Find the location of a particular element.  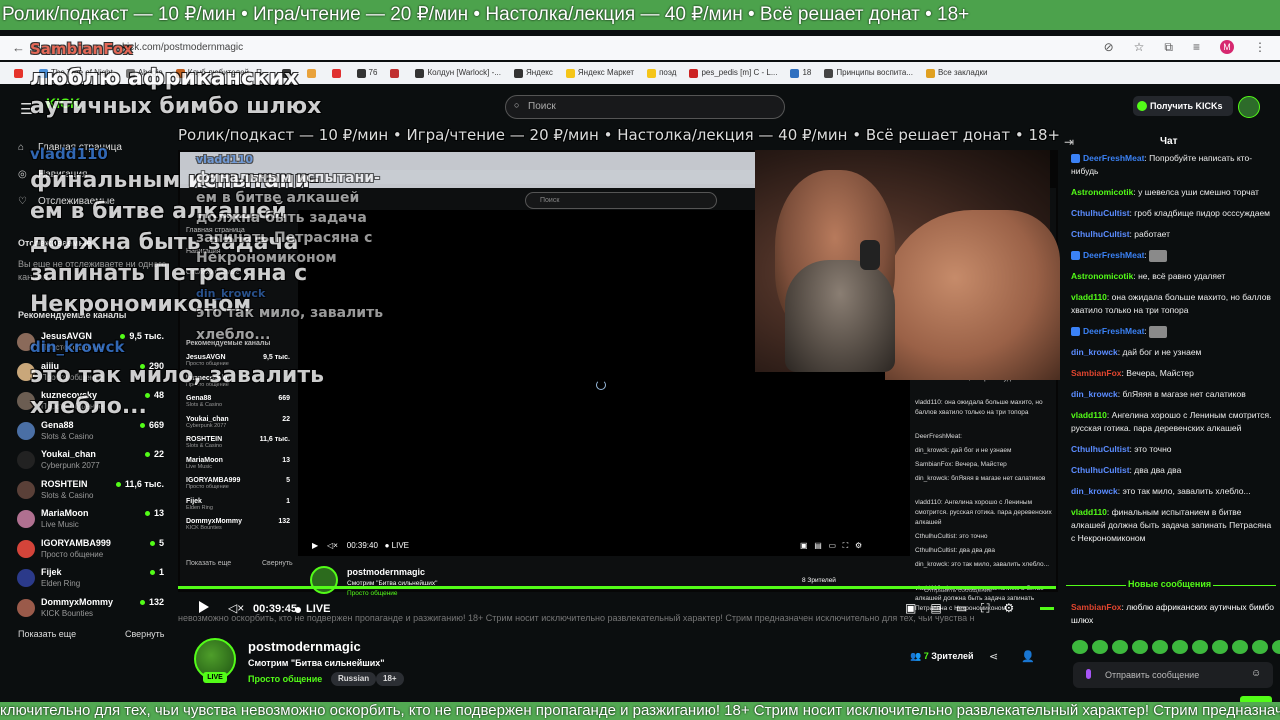

captured-channel-item: DommyxMommy 132 KICK Bounties is located at coordinates (238, 524).